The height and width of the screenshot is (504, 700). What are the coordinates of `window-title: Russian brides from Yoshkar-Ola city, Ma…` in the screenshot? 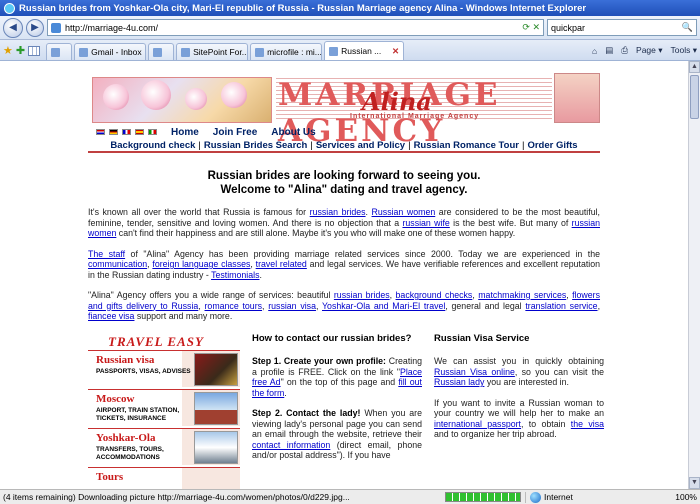 It's located at (303, 8).